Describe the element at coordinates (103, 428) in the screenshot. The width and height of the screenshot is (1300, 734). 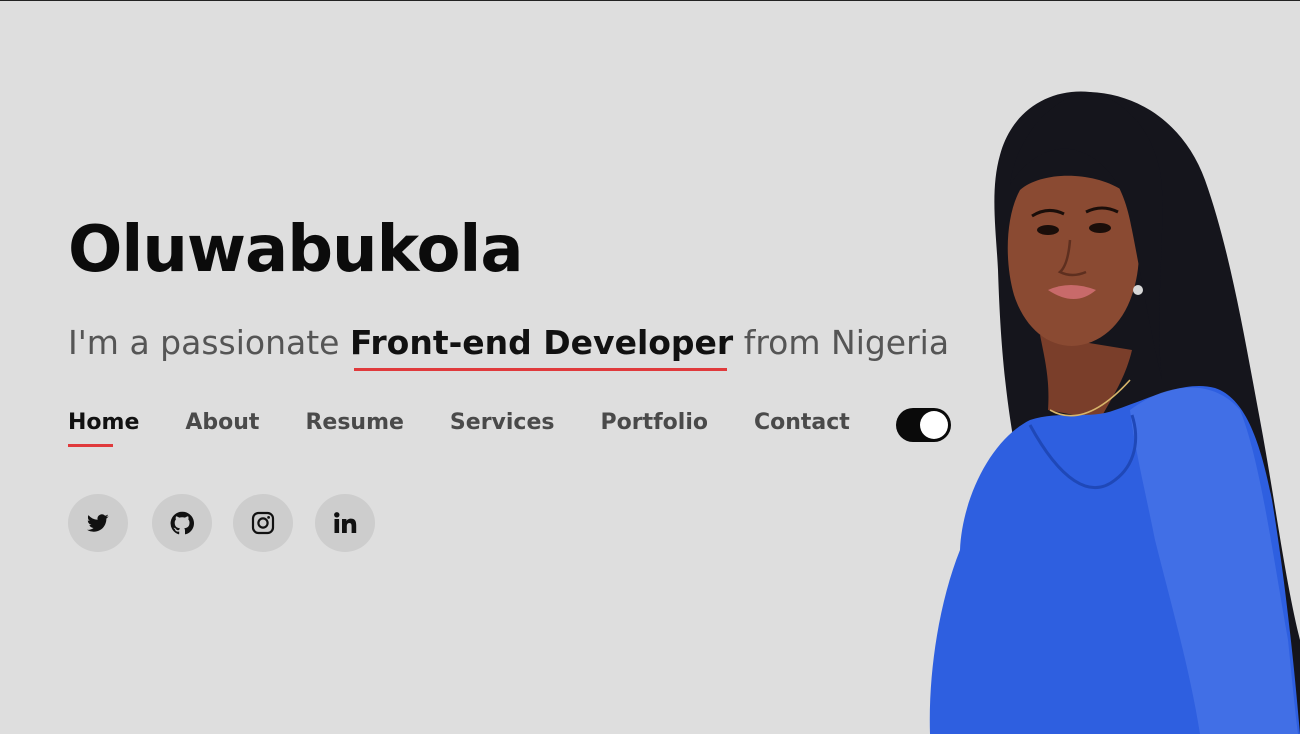
I see `nav-home: Home` at that location.